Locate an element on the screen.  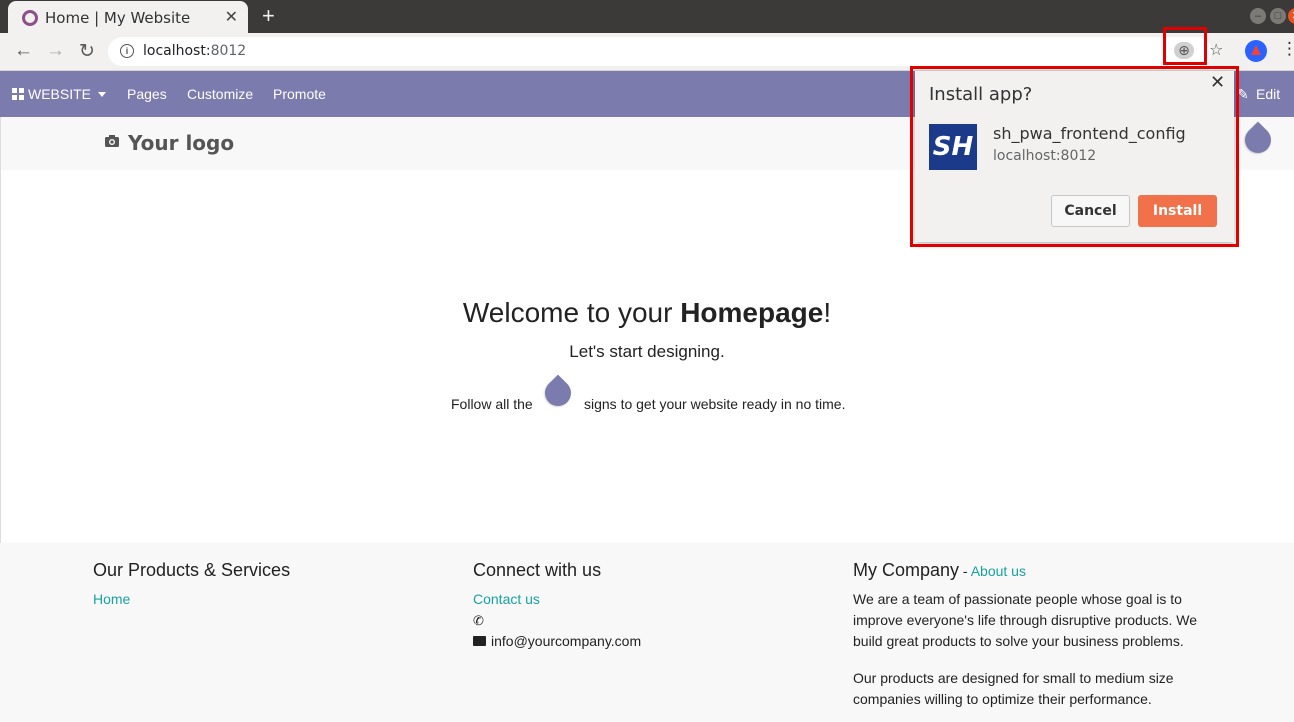
site-logo: Your logo is located at coordinates (181, 143).